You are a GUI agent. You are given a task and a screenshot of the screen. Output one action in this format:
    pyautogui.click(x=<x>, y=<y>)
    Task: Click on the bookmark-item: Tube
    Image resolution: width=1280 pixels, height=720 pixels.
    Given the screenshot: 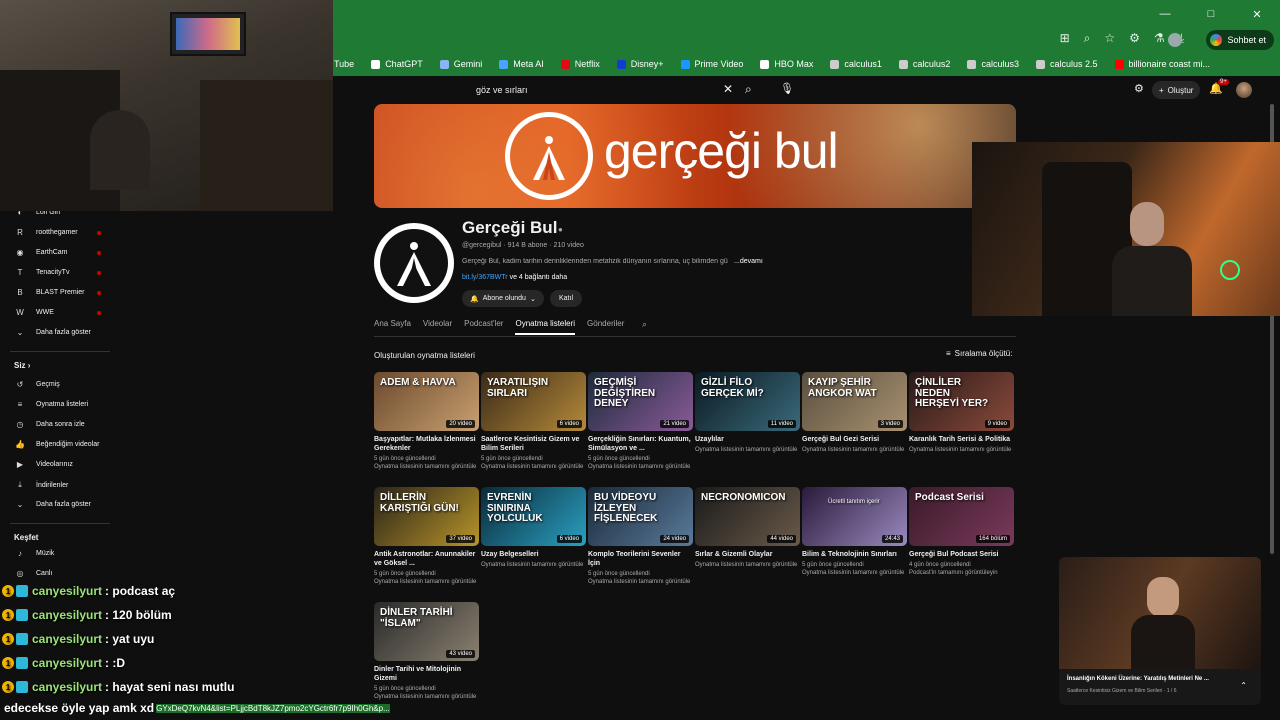 What is the action you would take?
    pyautogui.click(x=344, y=64)
    